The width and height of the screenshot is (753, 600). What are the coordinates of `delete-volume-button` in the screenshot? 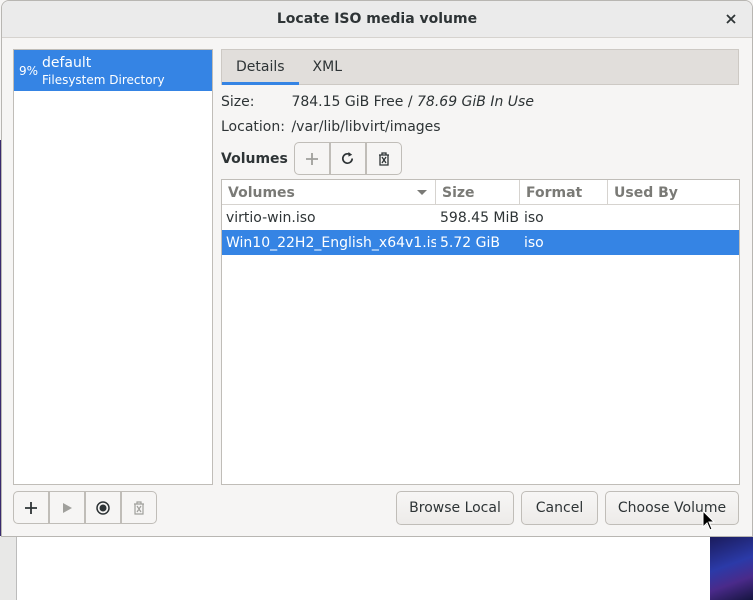 It's located at (383, 158).